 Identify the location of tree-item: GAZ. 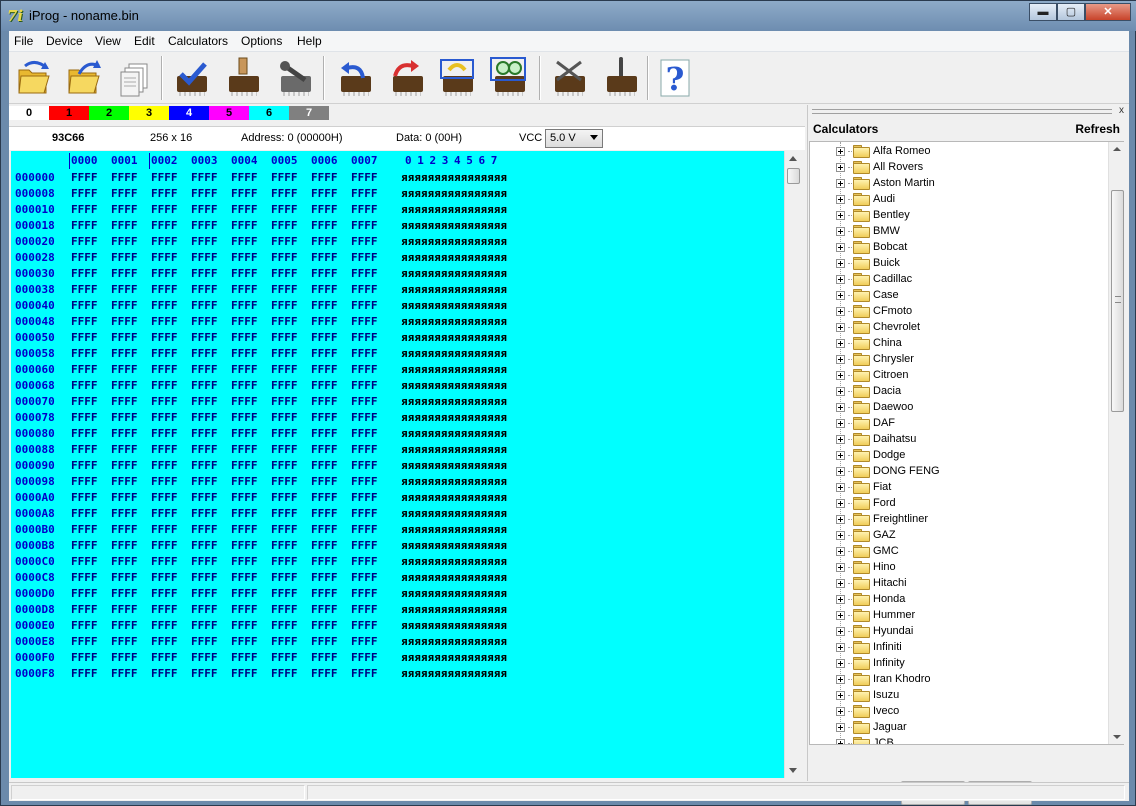
(866, 535).